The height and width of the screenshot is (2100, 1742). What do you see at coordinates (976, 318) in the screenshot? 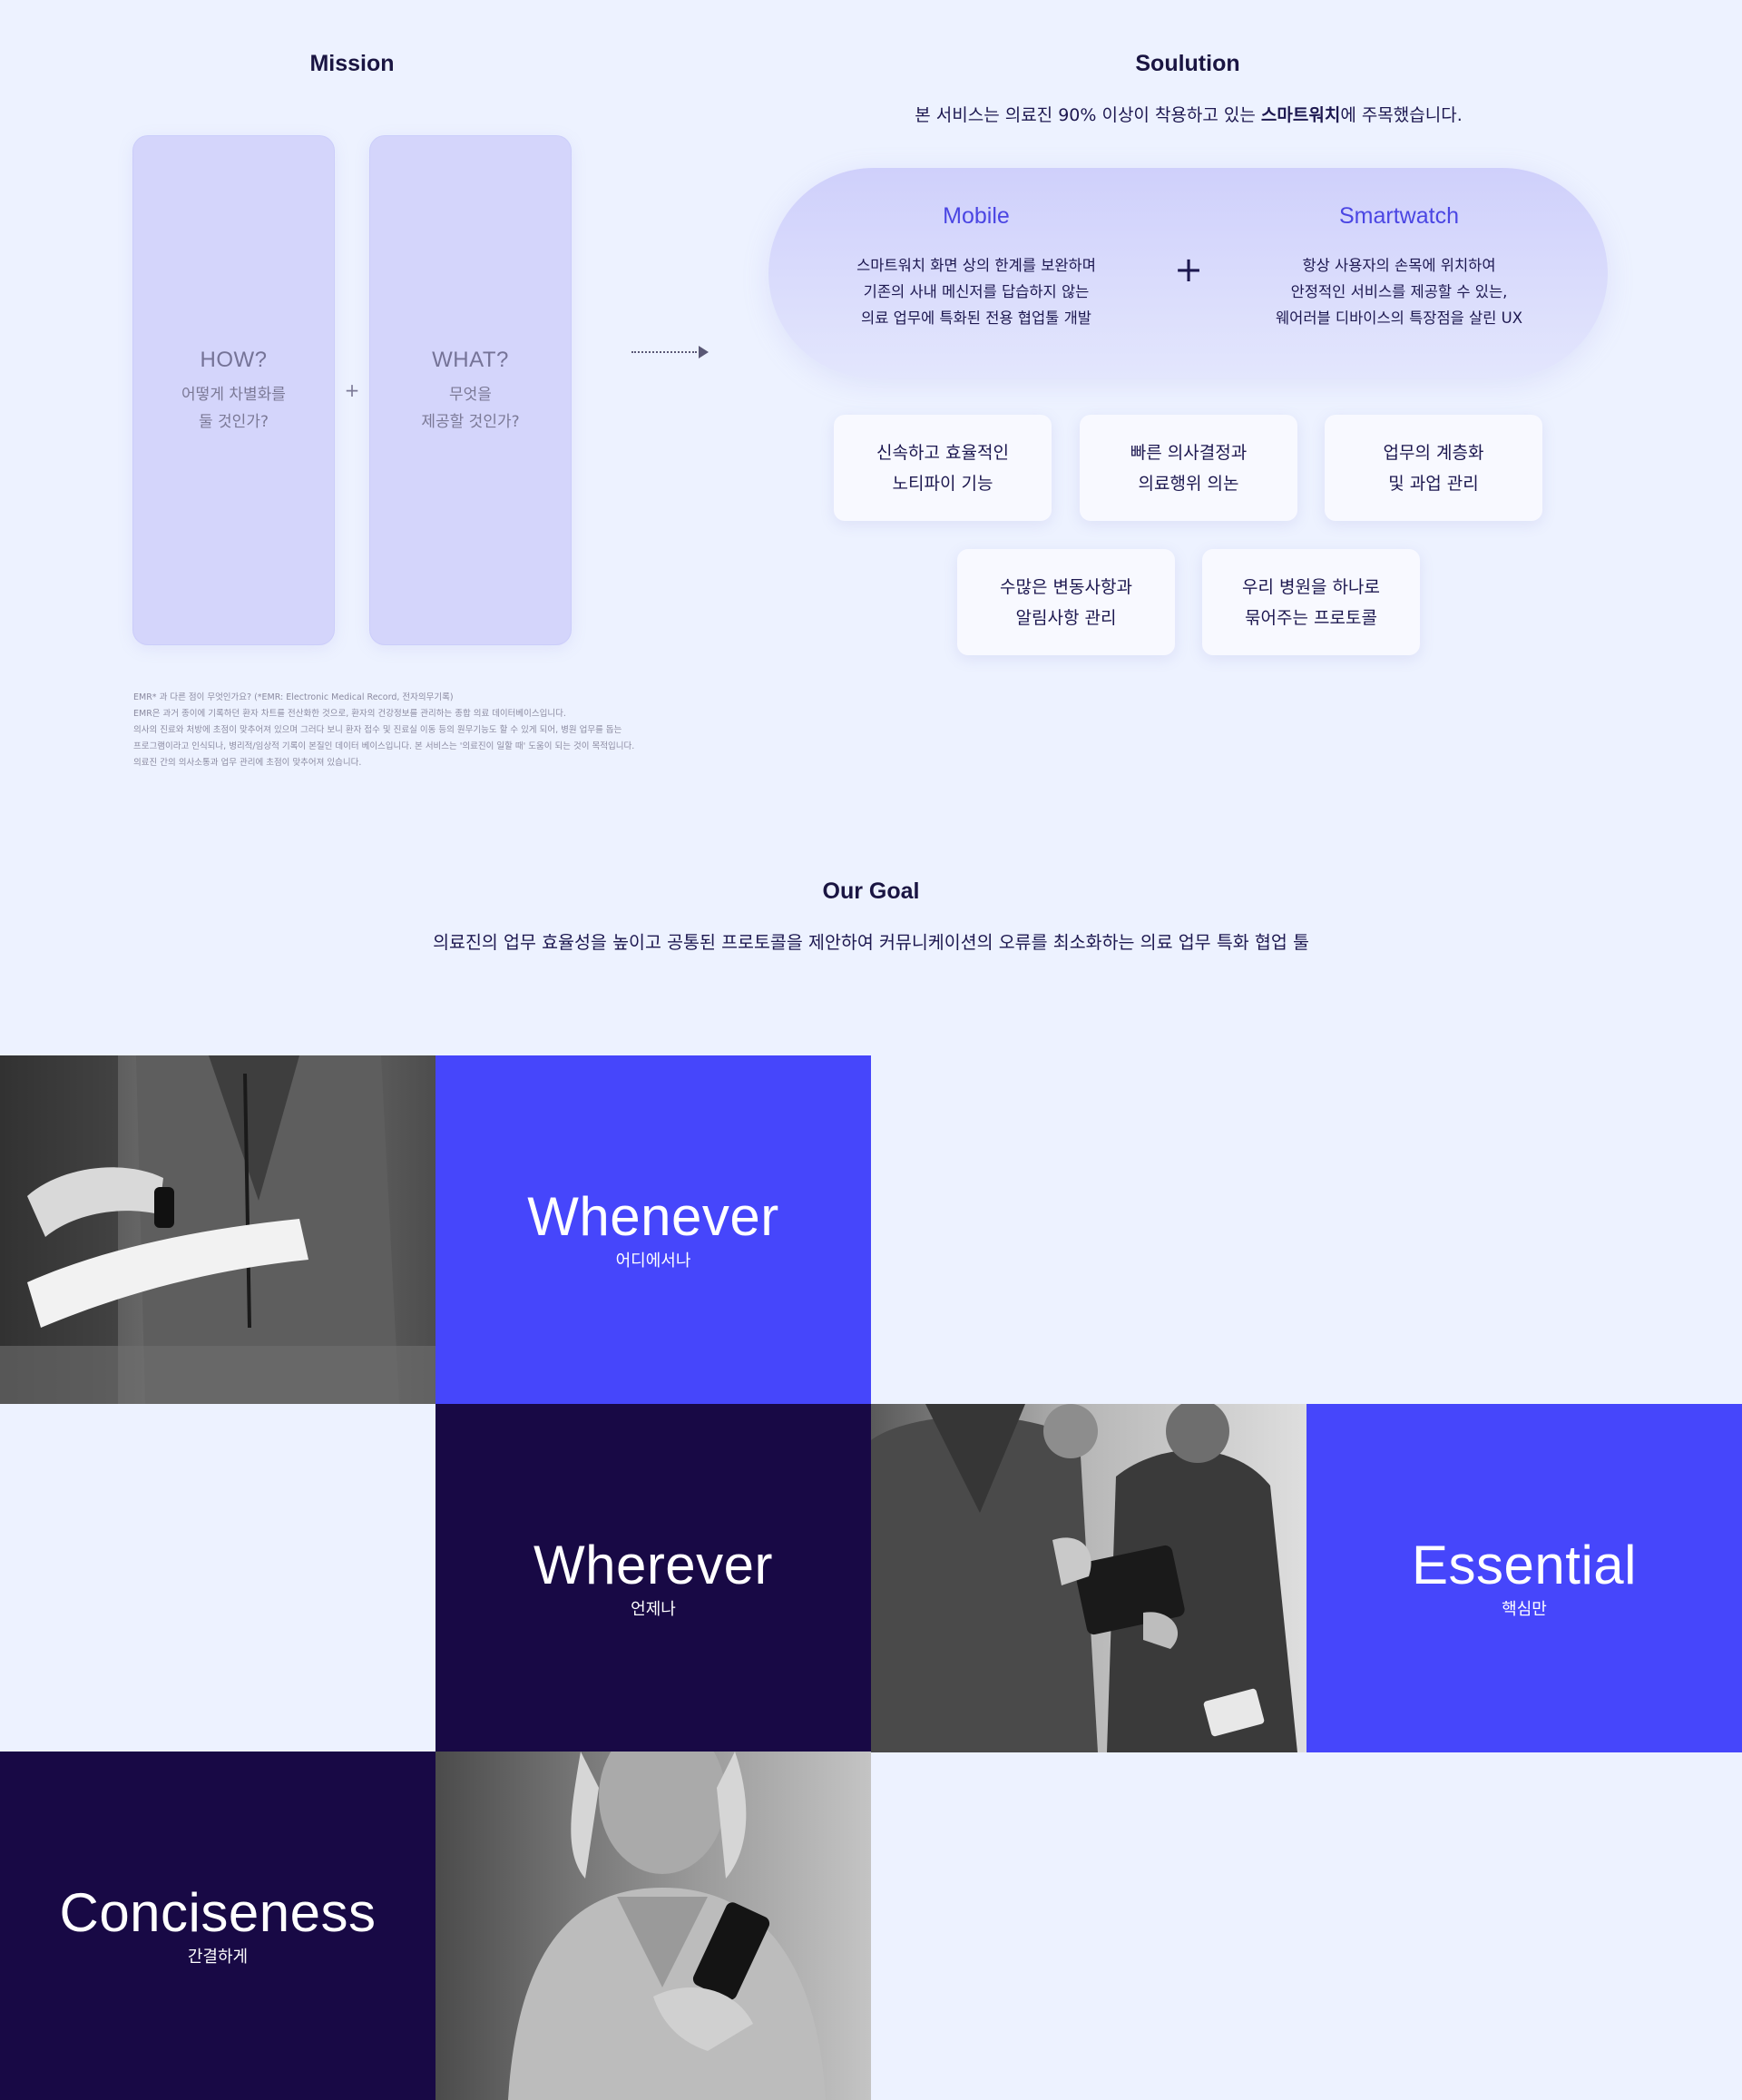
I see `mobile-line: 의료 업무에 특화된 전용 협업툴 개발` at bounding box center [976, 318].